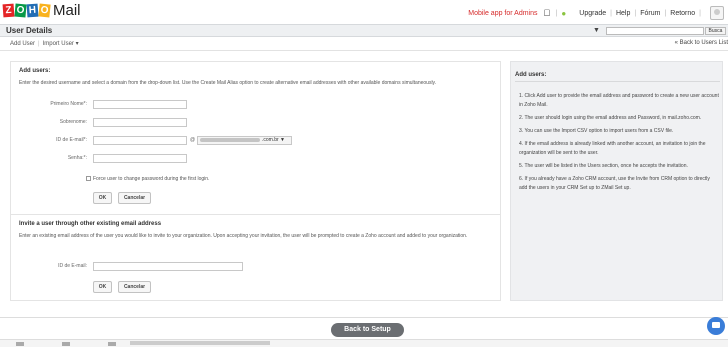 The height and width of the screenshot is (347, 728). I want to click on invite-email-label: ID de E-mail:, so click(72, 266).